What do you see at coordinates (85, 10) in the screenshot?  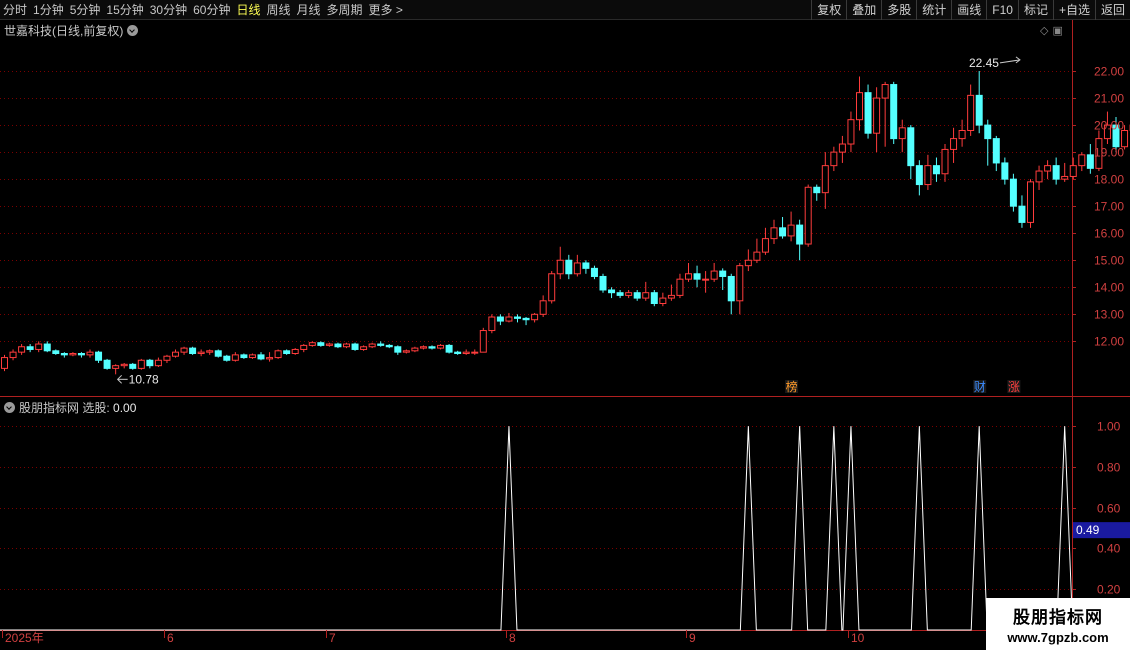 I see `period-tab-2: 5分钟` at bounding box center [85, 10].